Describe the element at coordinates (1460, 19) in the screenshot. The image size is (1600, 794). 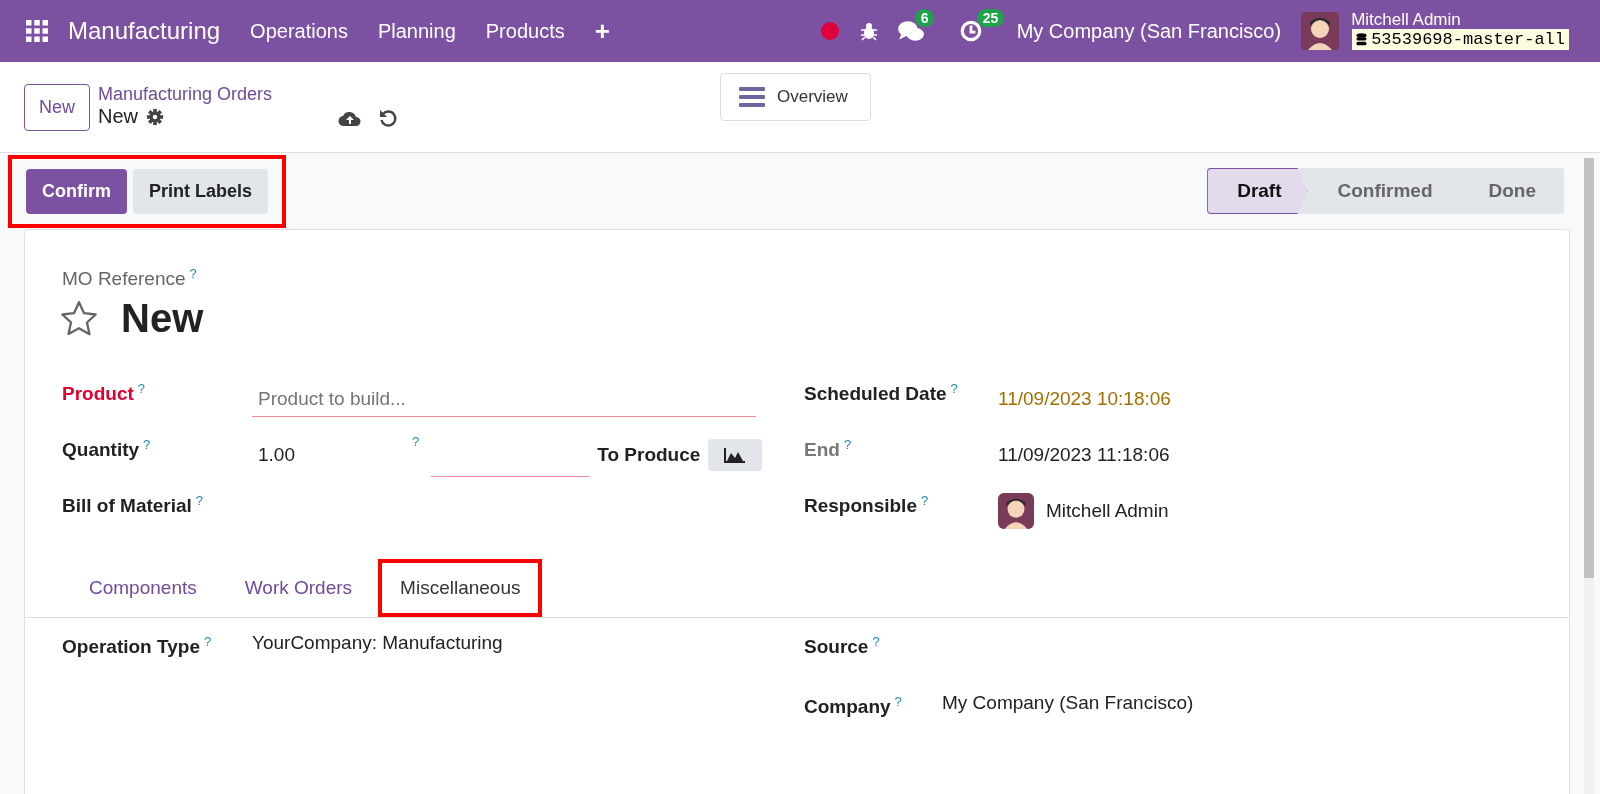
I see `user-name: Mitchell Admin` at that location.